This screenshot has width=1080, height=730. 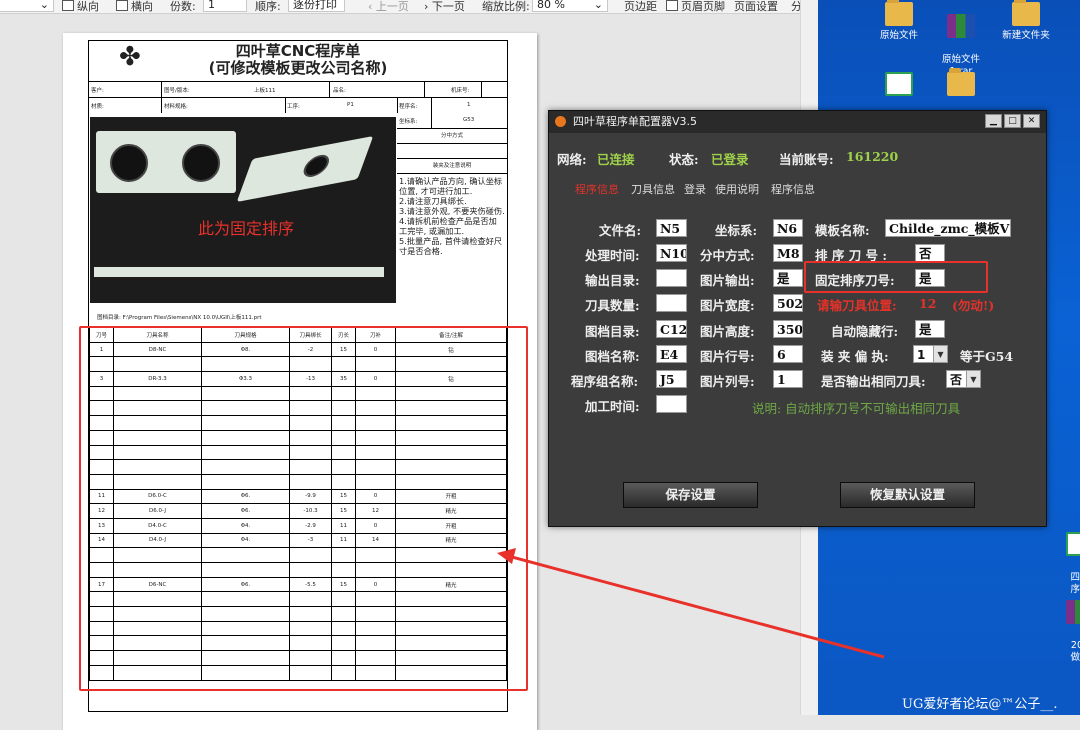 I want to click on file-dir-input: C12, so click(x=671, y=329).